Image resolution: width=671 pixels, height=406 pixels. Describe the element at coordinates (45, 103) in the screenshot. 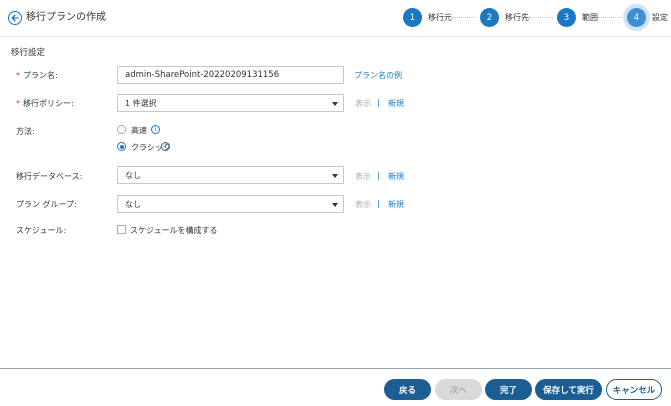

I see `policy-label: * 移行ポリシー:` at that location.